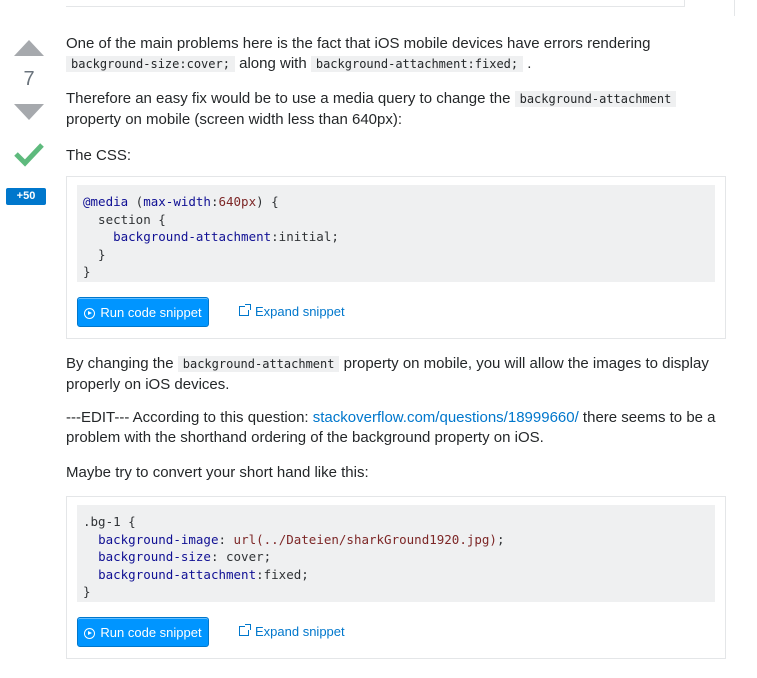 The image size is (757, 678). Describe the element at coordinates (734, 8) in the screenshot. I see `previous-comment-divider` at that location.